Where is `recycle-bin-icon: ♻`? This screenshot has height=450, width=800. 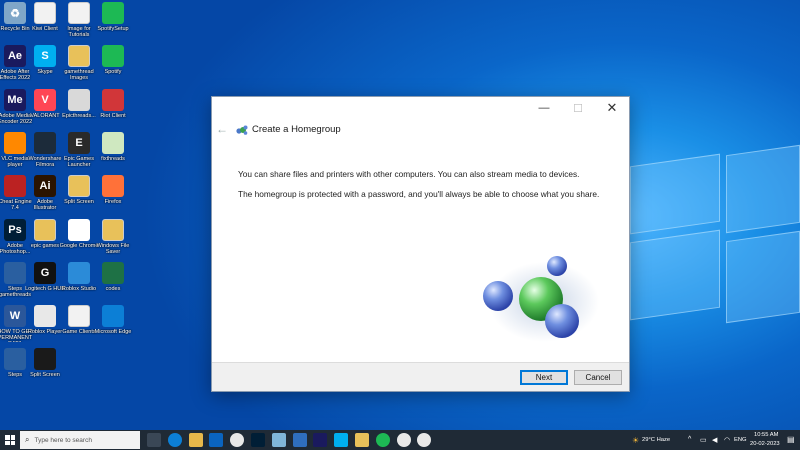
recycle-bin-icon: ♻ is located at coordinates (15, 13).